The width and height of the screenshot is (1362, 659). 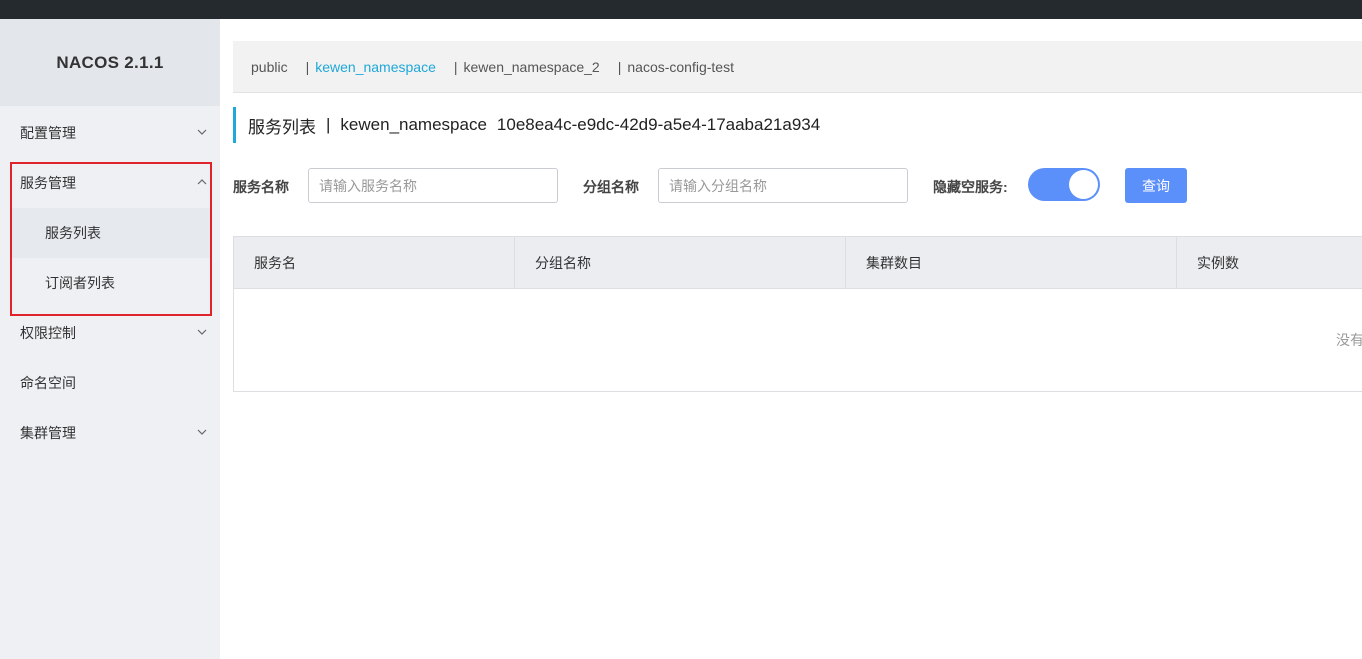 What do you see at coordinates (1064, 184) in the screenshot?
I see `hide-empty-toggle` at bounding box center [1064, 184].